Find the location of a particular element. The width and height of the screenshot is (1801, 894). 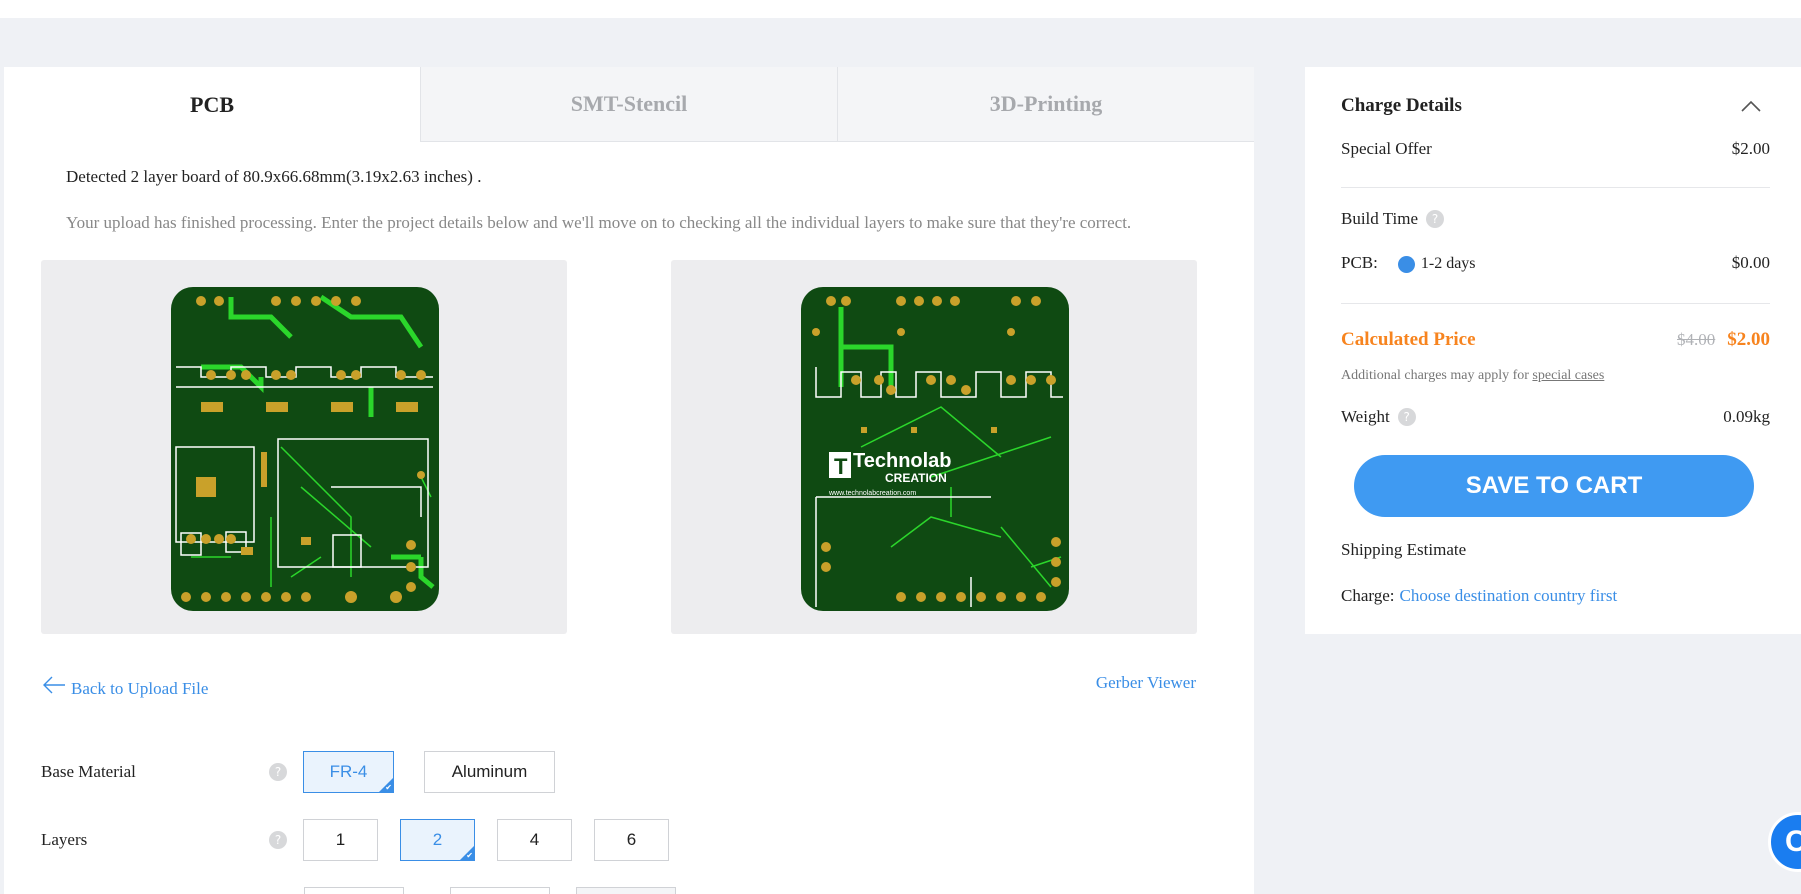

weight-label-group: Weight ? is located at coordinates (1378, 417).